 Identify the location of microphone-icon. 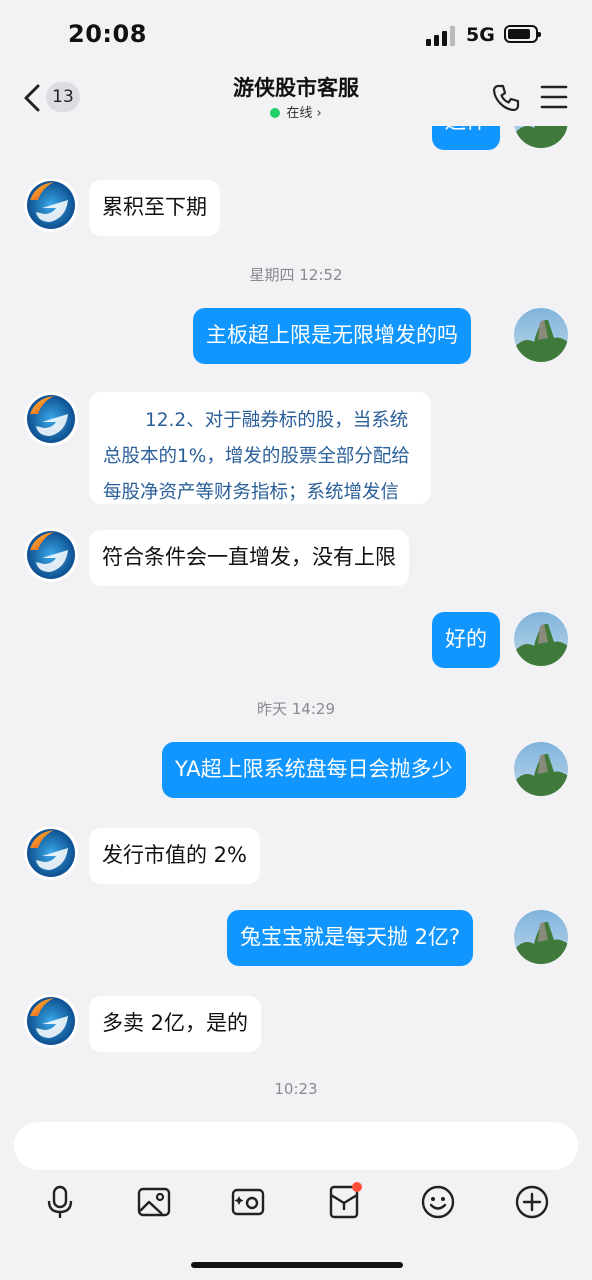
(60, 1202).